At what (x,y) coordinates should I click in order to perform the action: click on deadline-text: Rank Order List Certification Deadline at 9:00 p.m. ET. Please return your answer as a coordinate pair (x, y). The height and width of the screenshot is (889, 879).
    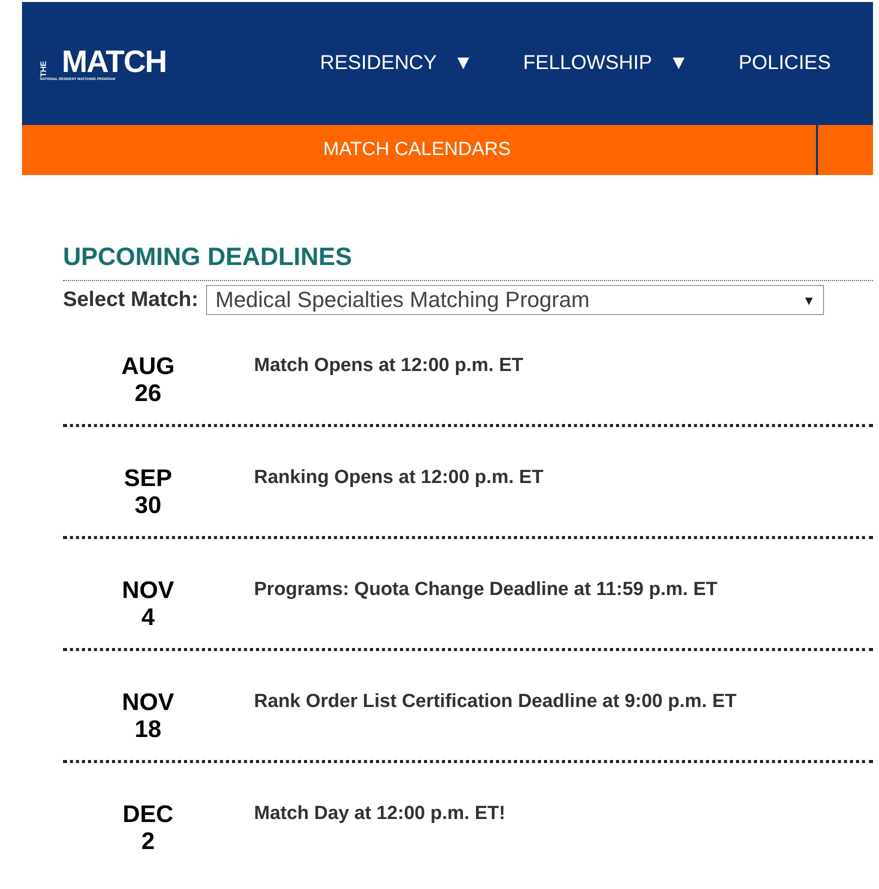
    Looking at the image, I should click on (495, 702).